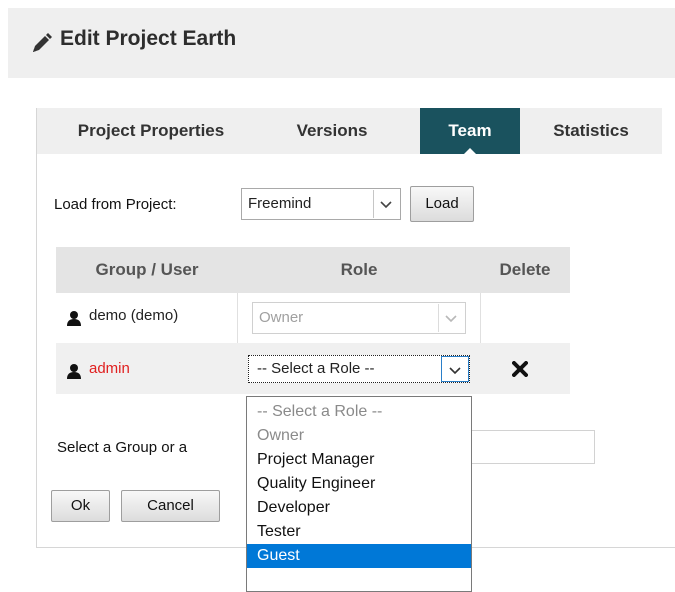 This screenshot has height=592, width=675. I want to click on page-title: Edit Project Earth, so click(148, 38).